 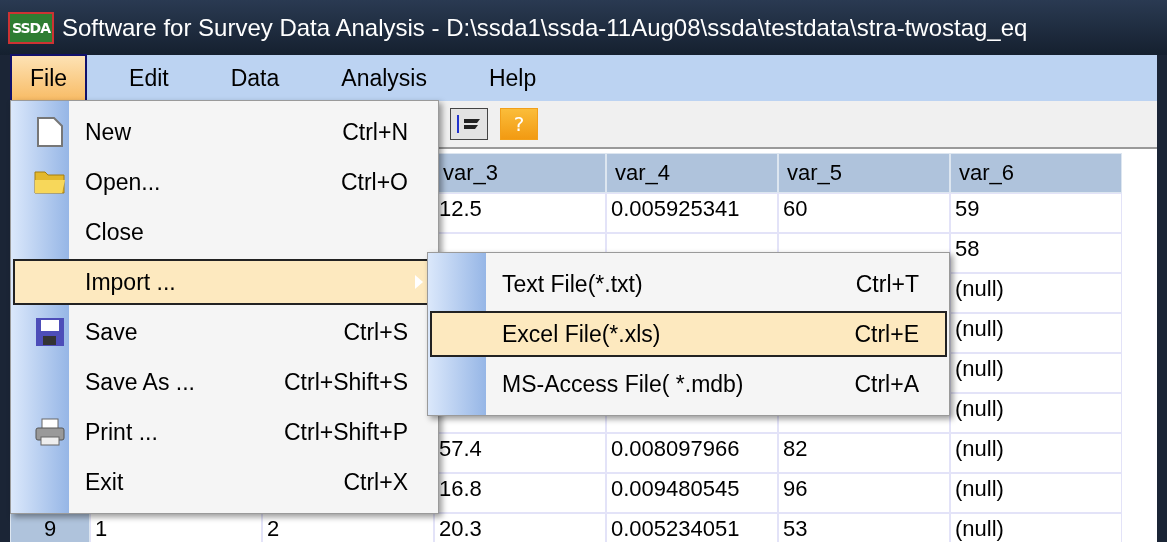 What do you see at coordinates (692, 173) in the screenshot?
I see `column-header: var_4` at bounding box center [692, 173].